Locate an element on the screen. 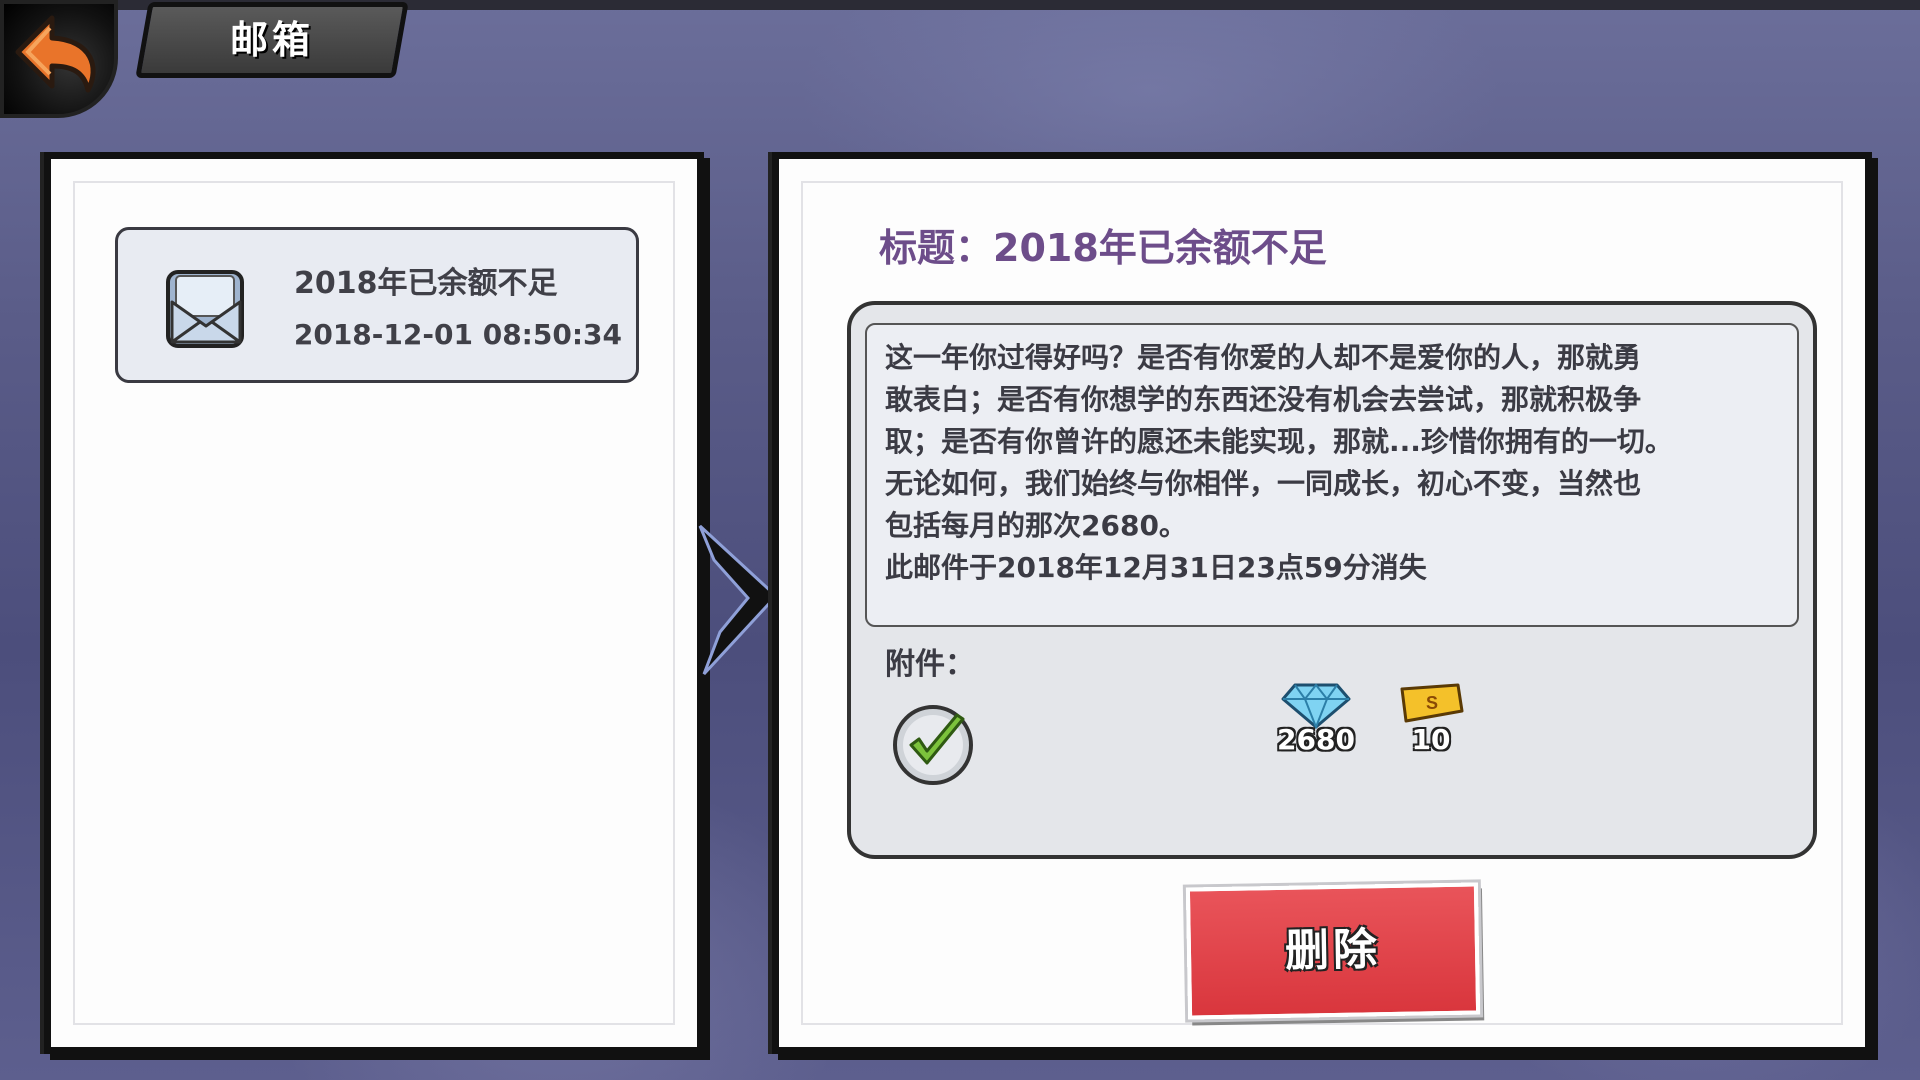 The width and height of the screenshot is (1920, 1080). delete-button: 删除 is located at coordinates (1333, 951).